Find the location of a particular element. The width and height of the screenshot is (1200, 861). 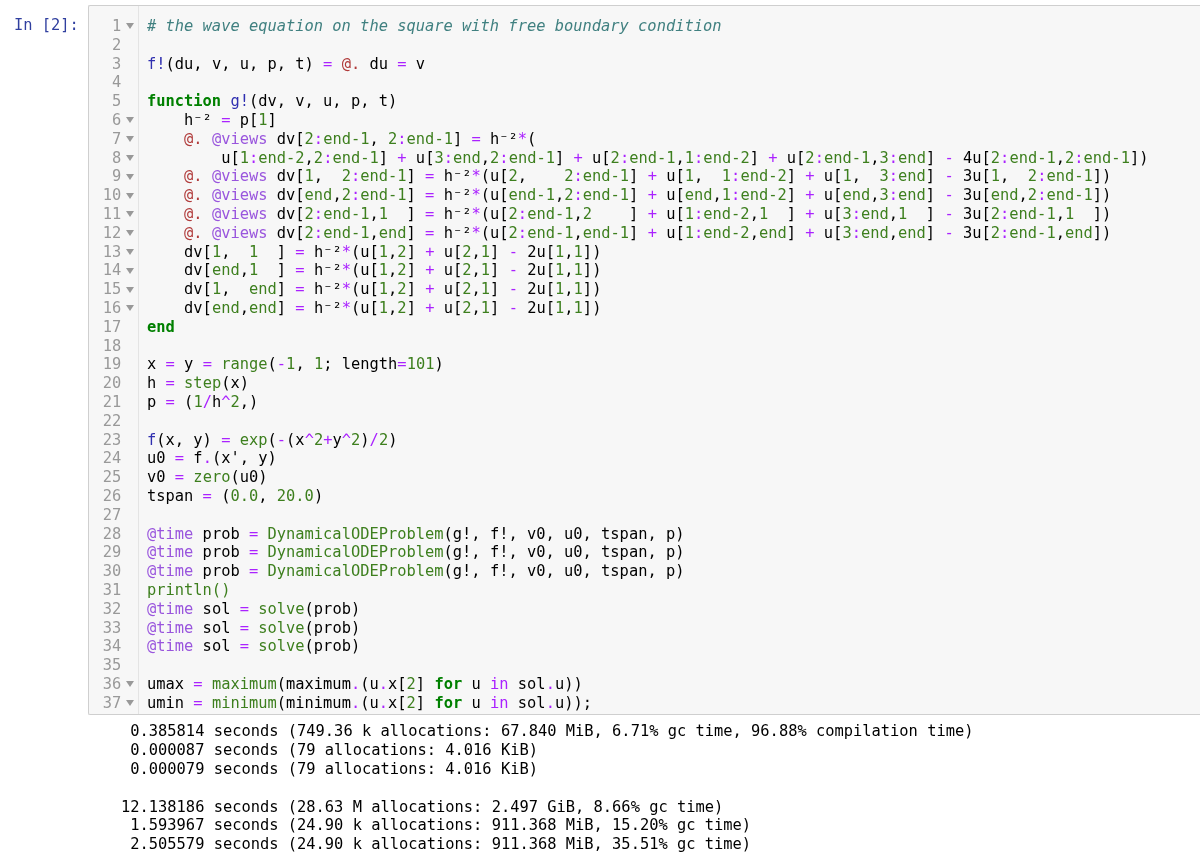

line-number: 33 is located at coordinates (111, 628).